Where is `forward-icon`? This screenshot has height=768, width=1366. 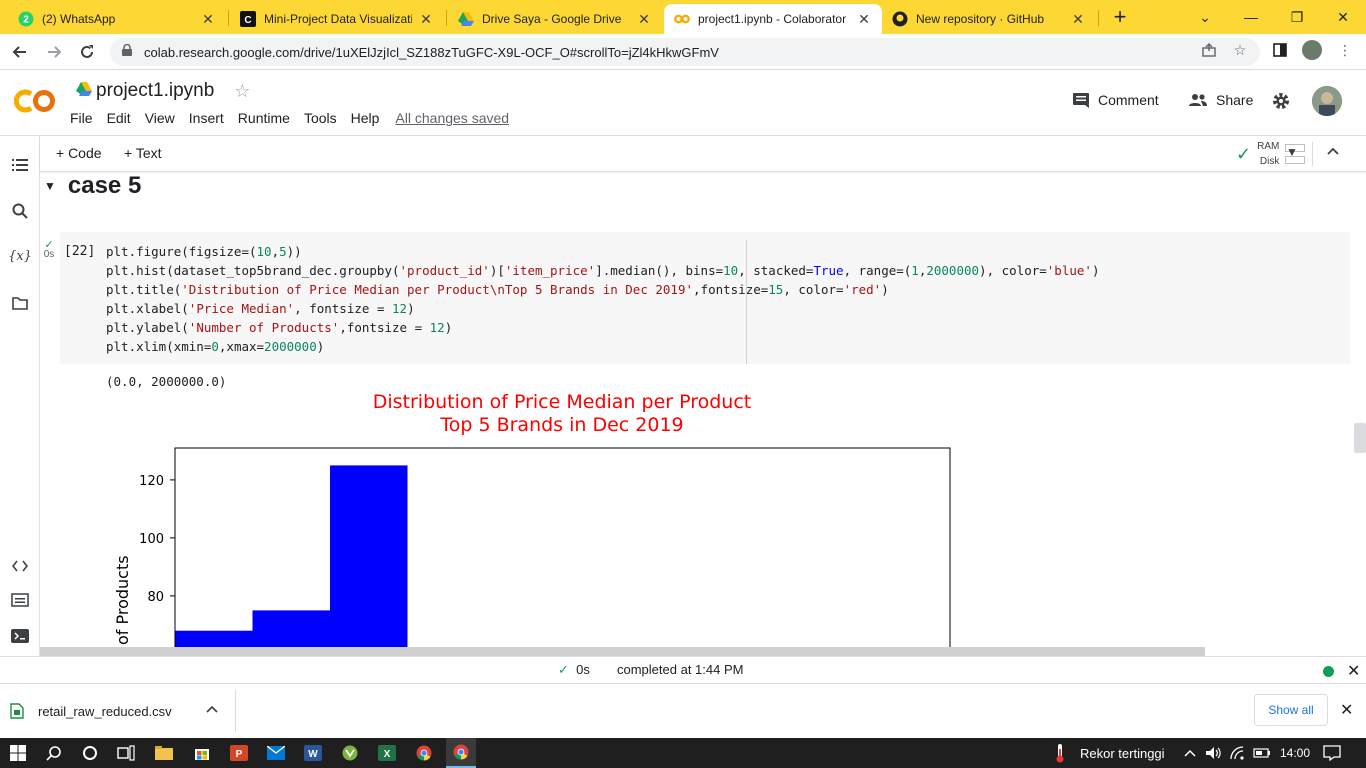 forward-icon is located at coordinates (54, 52).